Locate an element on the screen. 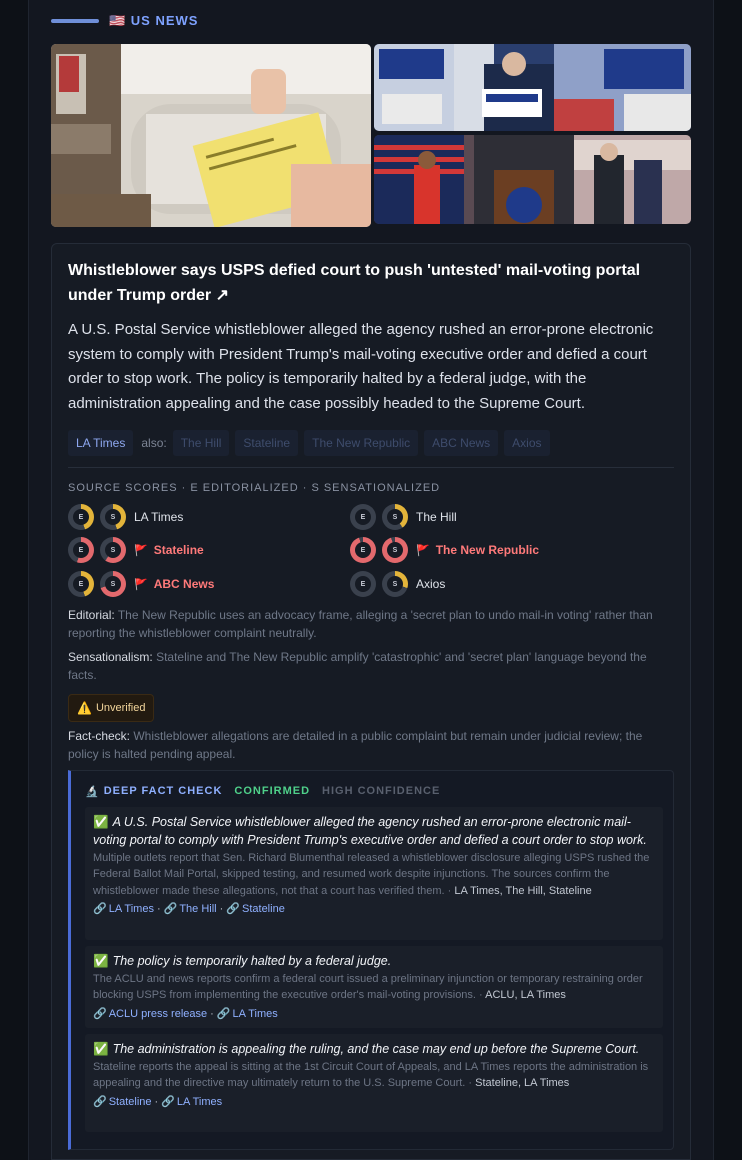 The image size is (742, 1160). source-score-row: E S The Hill is located at coordinates (403, 517).